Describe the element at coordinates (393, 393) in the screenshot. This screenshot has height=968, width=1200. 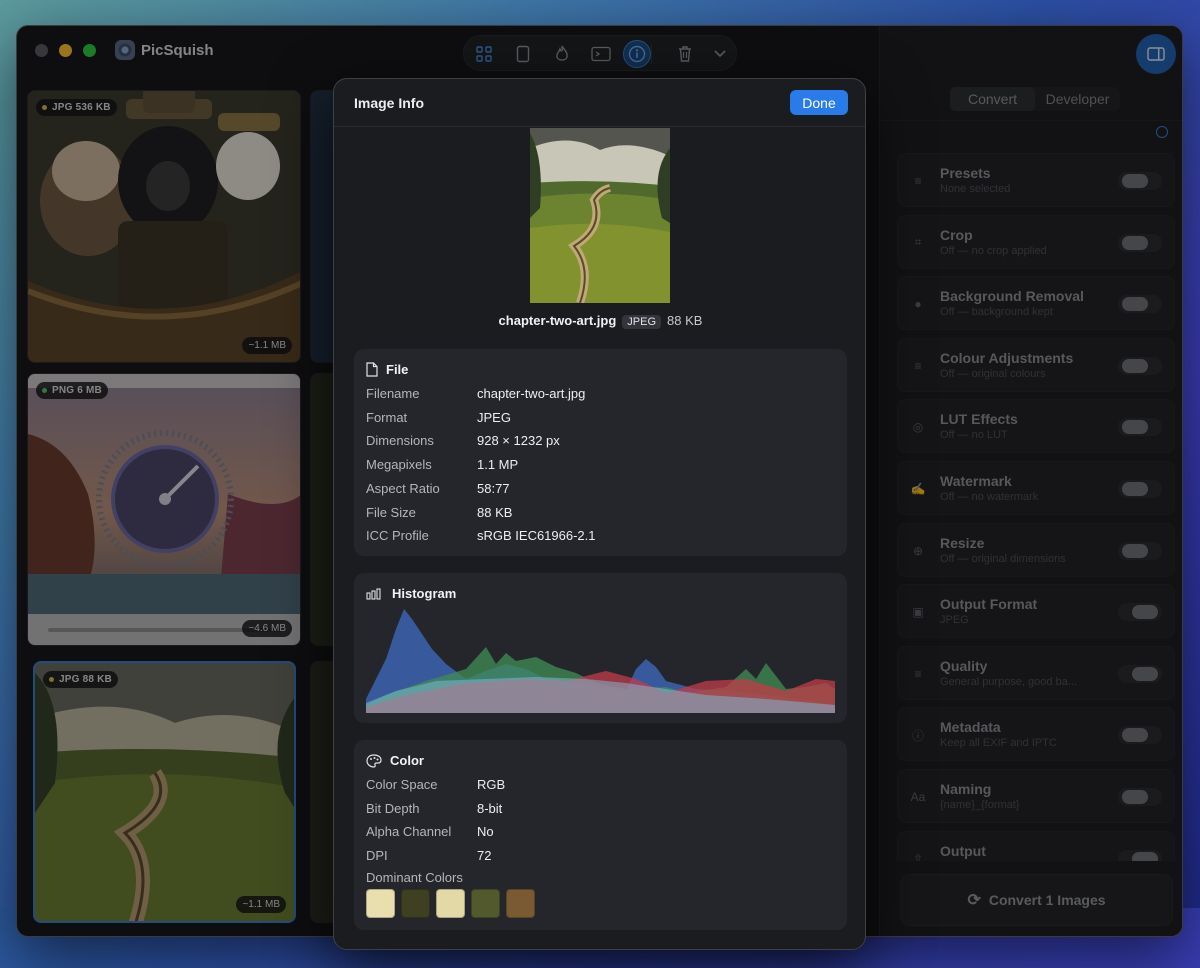
I see `info-key: Filename` at that location.